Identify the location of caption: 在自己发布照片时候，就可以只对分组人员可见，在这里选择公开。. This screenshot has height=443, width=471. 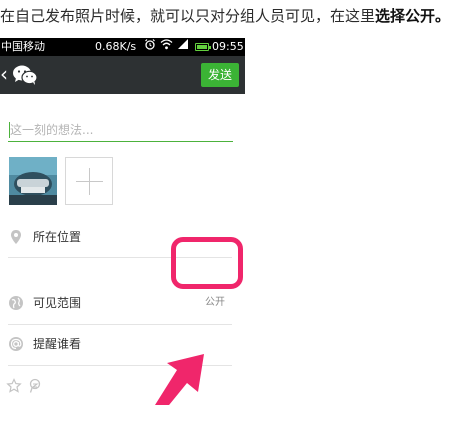
(235, 16).